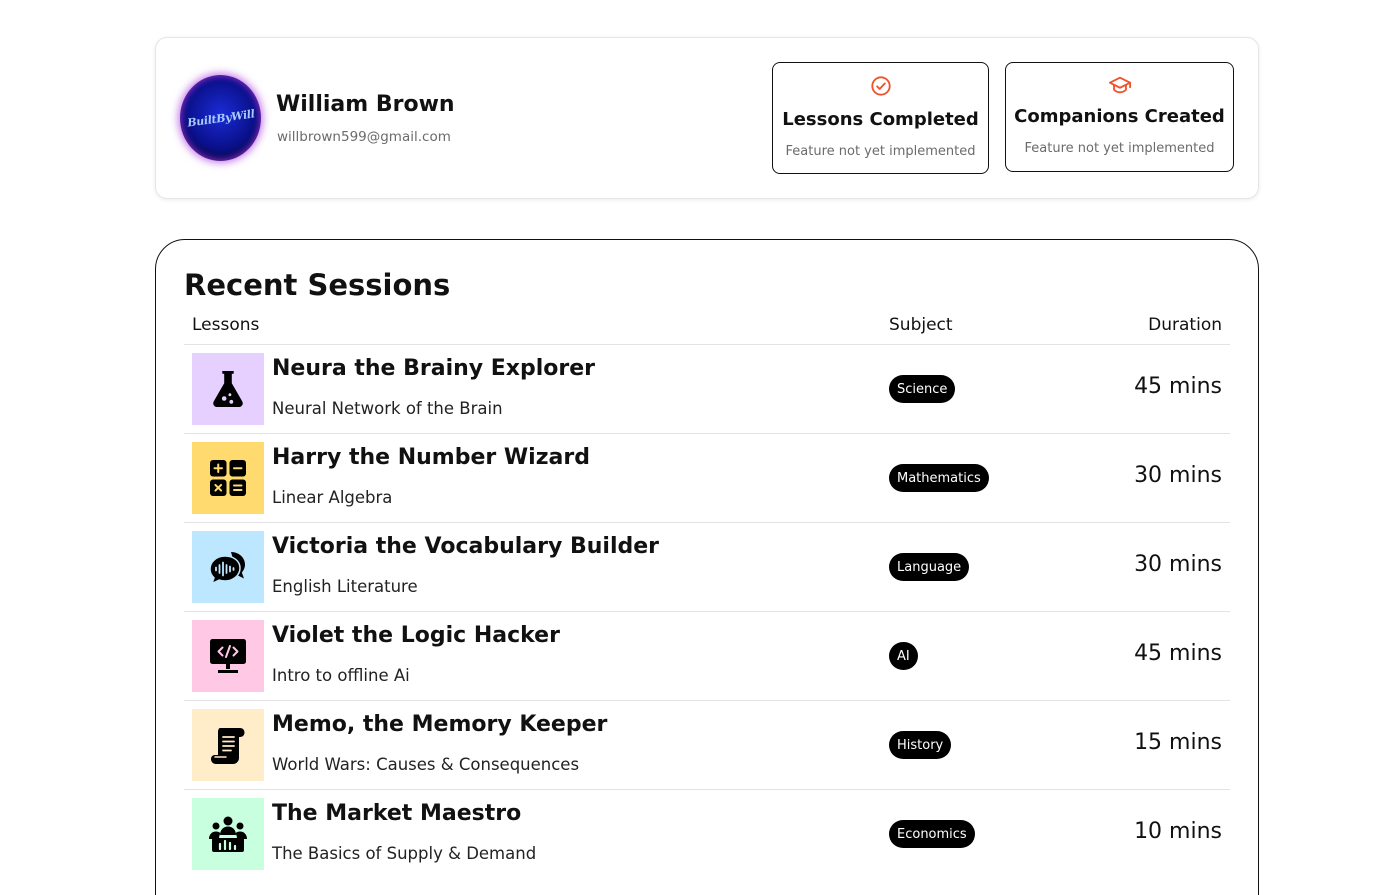  I want to click on subject-badge: Economics, so click(932, 834).